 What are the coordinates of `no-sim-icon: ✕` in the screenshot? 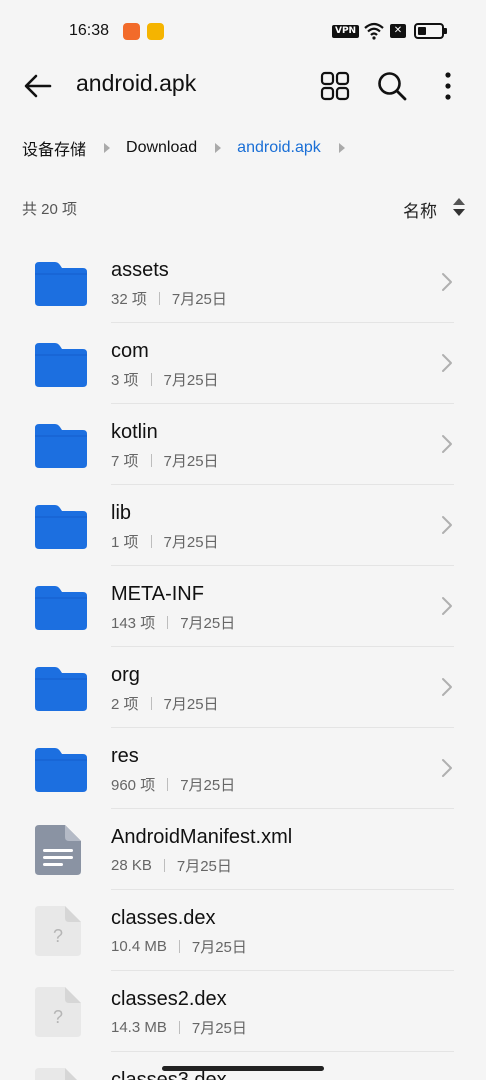 It's located at (398, 31).